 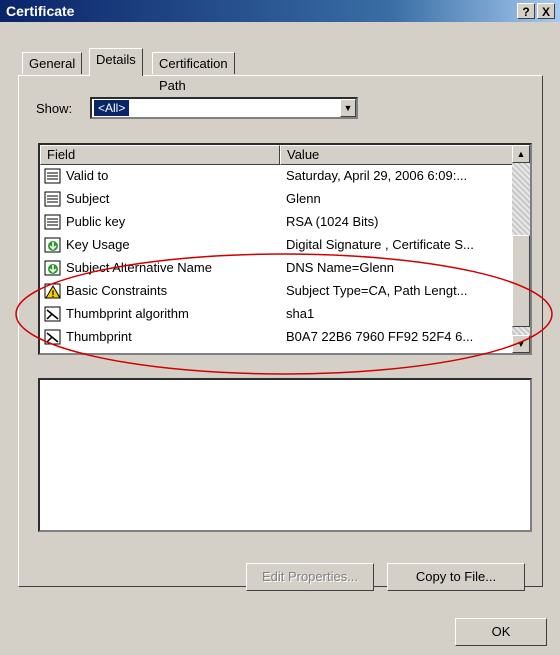 What do you see at coordinates (521, 154) in the screenshot?
I see `scroll-up-button: ▲` at bounding box center [521, 154].